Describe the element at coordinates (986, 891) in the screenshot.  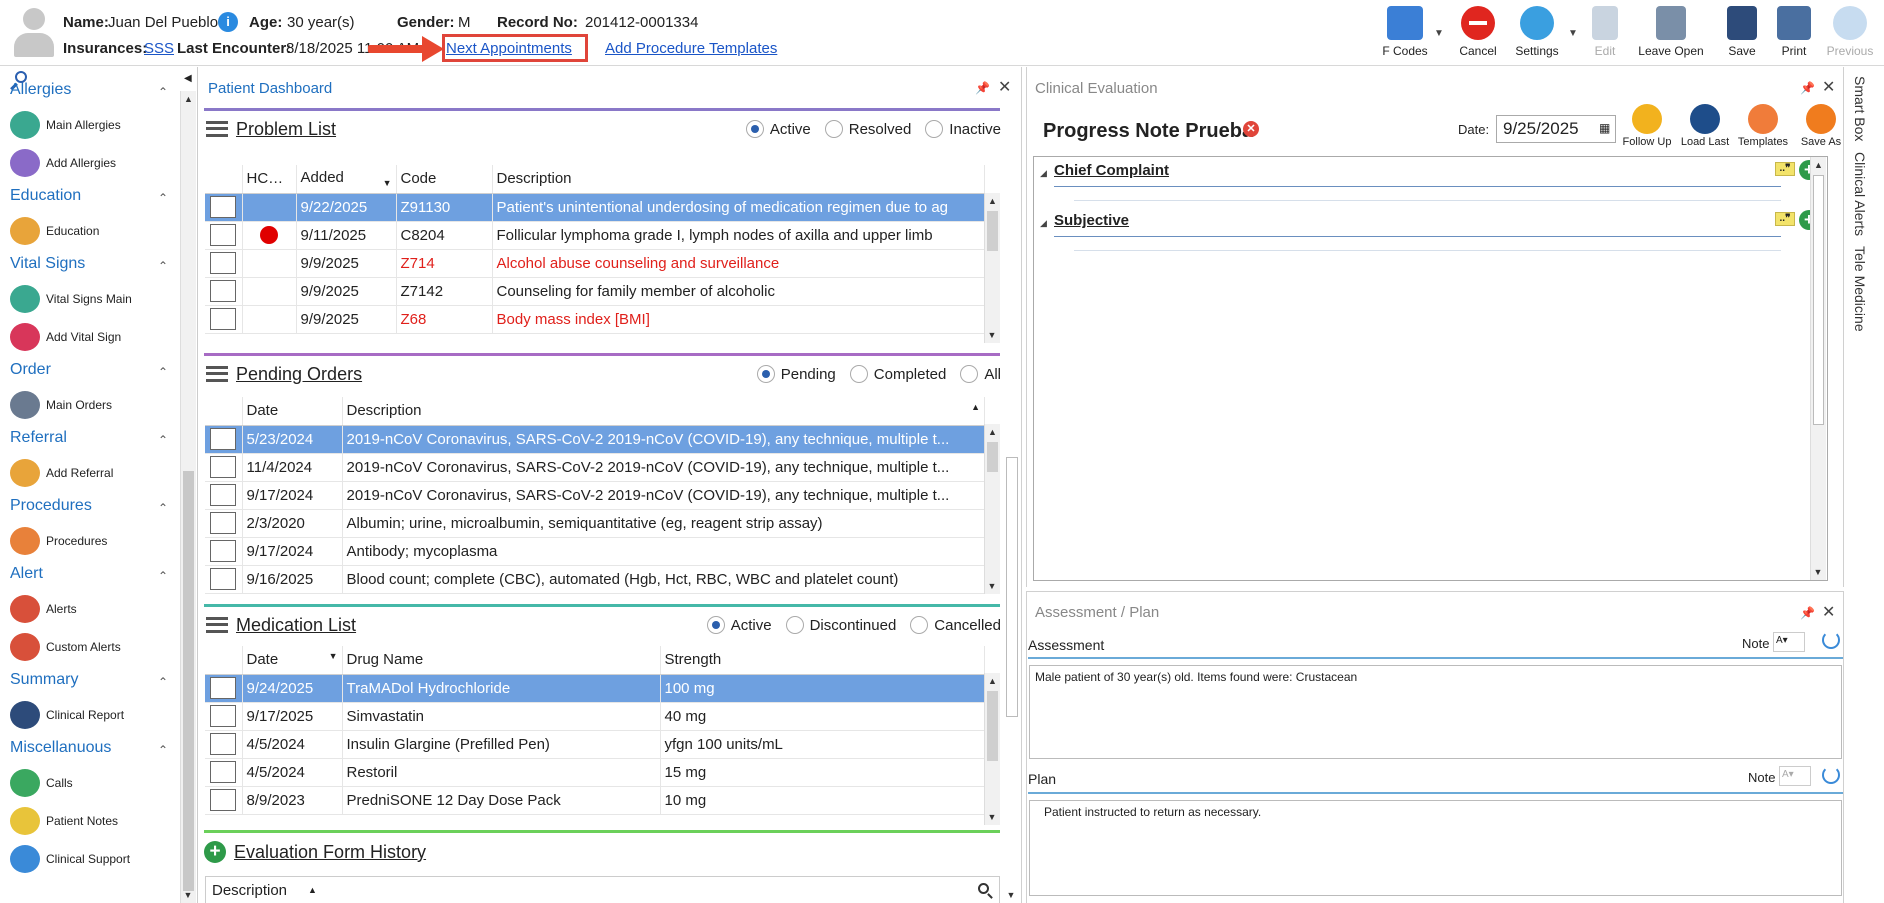
I see `search-icon` at that location.